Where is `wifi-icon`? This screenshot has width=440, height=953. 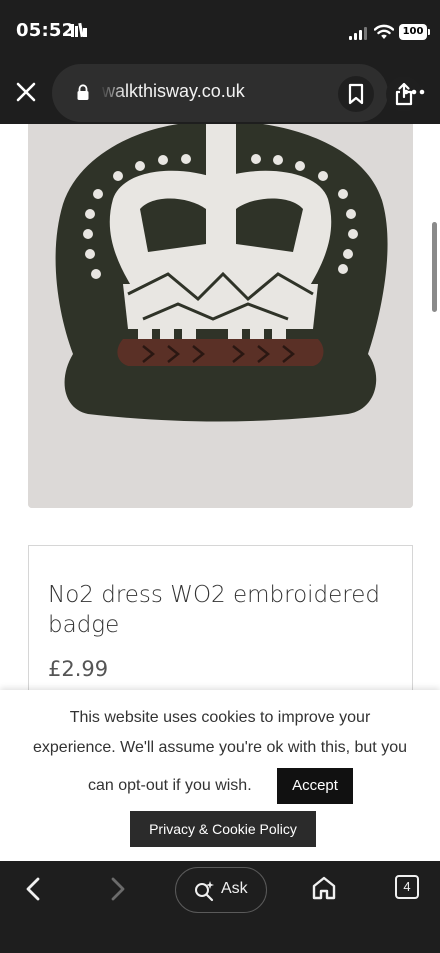 wifi-icon is located at coordinates (384, 31).